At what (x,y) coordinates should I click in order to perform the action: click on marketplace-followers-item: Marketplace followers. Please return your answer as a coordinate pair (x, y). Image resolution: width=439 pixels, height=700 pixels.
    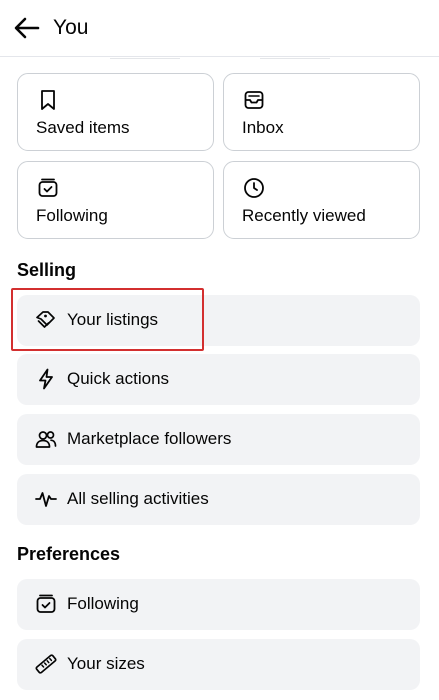
    Looking at the image, I should click on (218, 439).